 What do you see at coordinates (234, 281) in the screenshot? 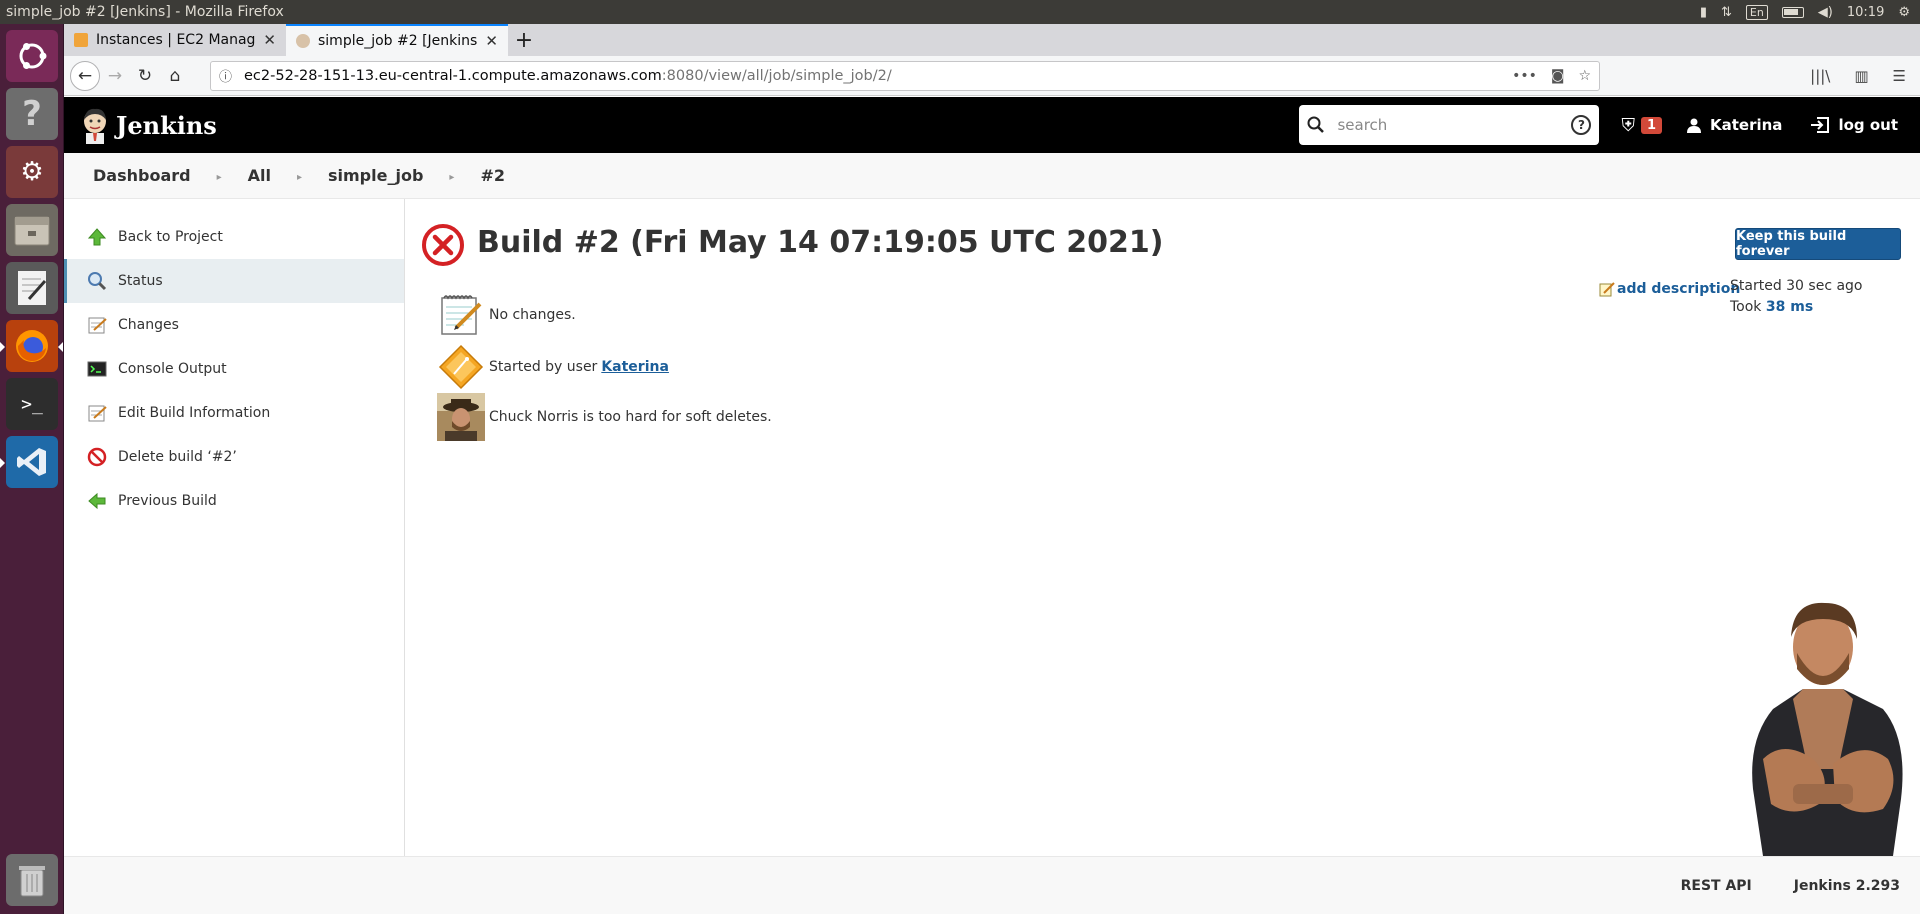
I see `sidebar-item-status: Status` at bounding box center [234, 281].